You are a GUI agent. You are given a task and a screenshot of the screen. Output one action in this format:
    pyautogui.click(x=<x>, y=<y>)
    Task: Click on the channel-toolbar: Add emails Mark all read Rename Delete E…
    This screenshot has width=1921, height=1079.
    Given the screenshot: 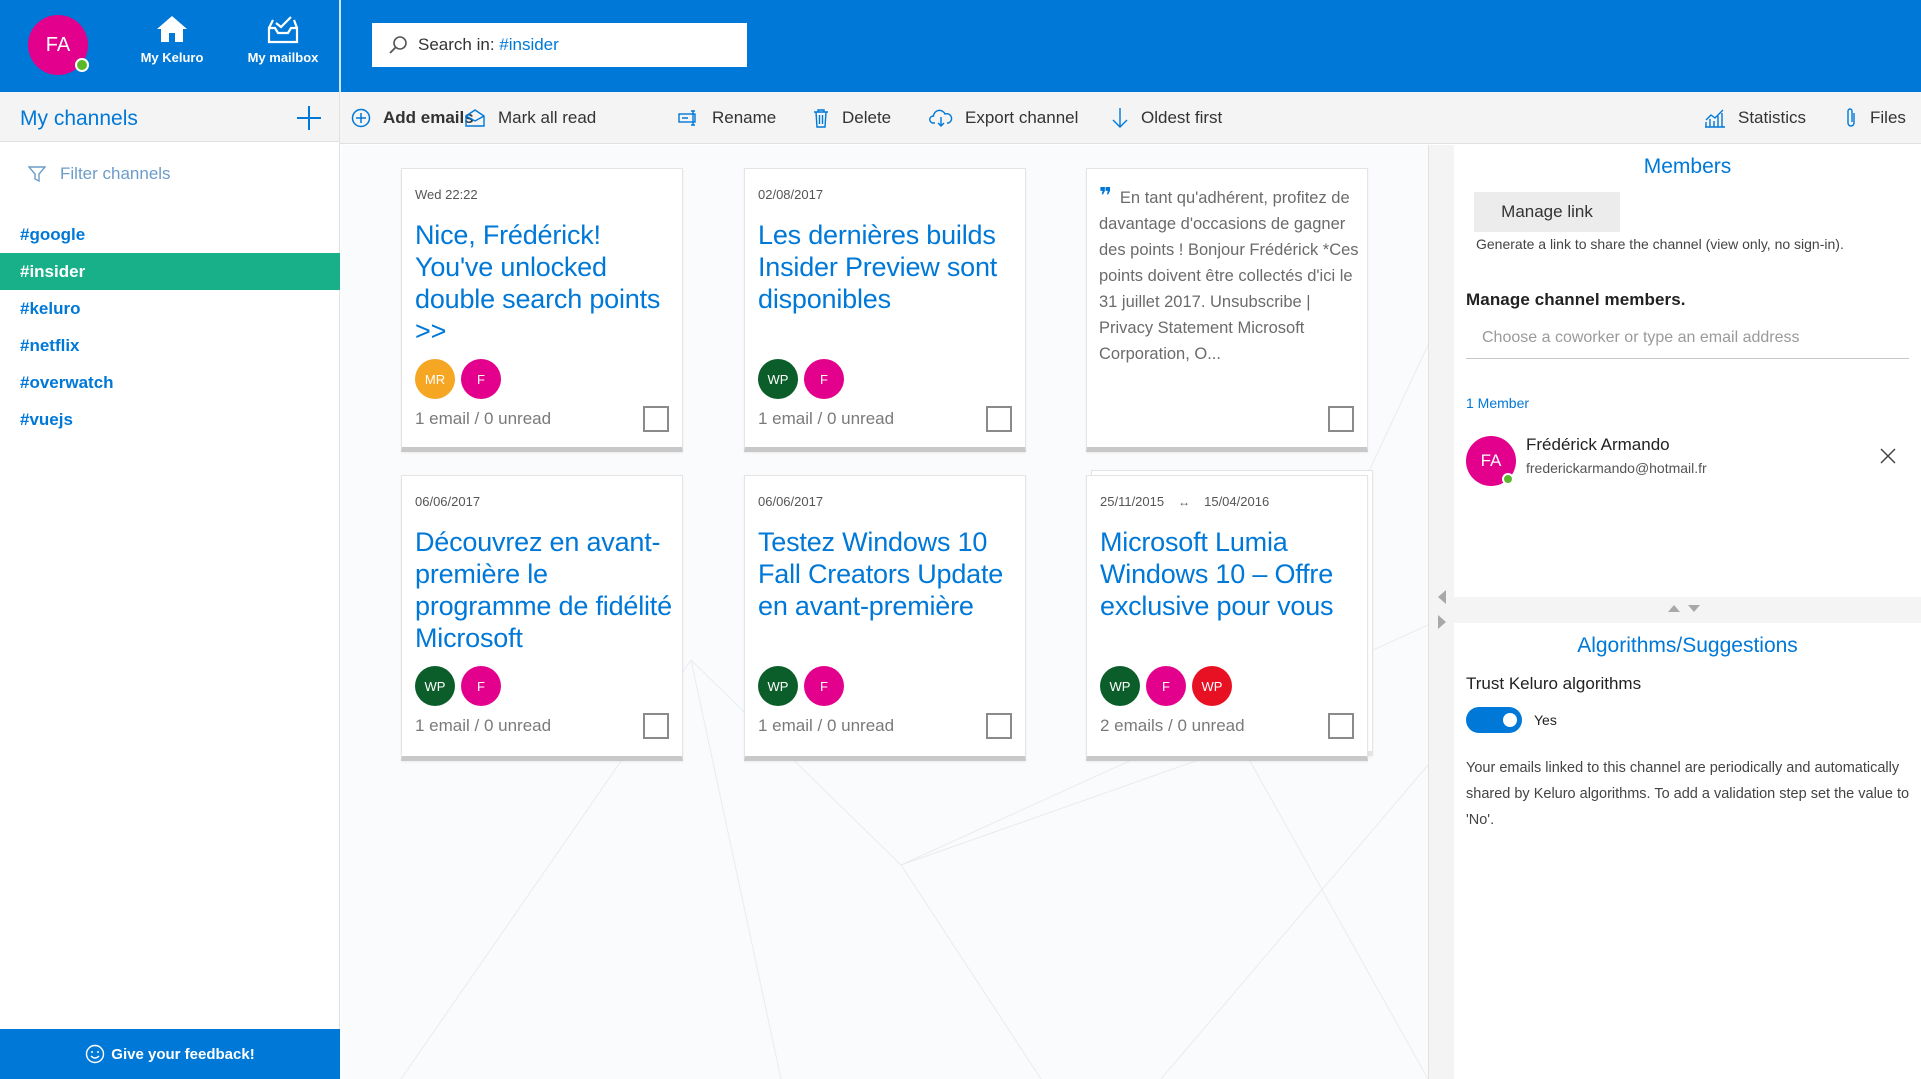 What is the action you would take?
    pyautogui.click(x=1130, y=118)
    